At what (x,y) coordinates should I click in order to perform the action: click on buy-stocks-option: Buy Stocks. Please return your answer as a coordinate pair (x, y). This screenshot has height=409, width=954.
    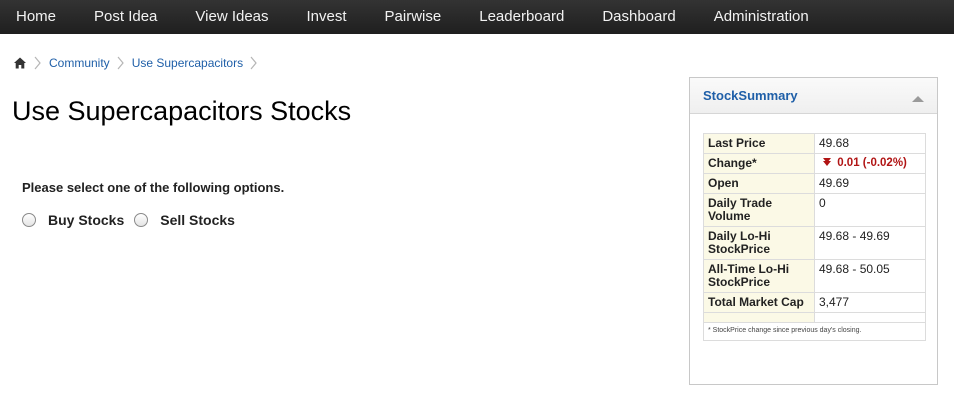
    Looking at the image, I should click on (73, 220).